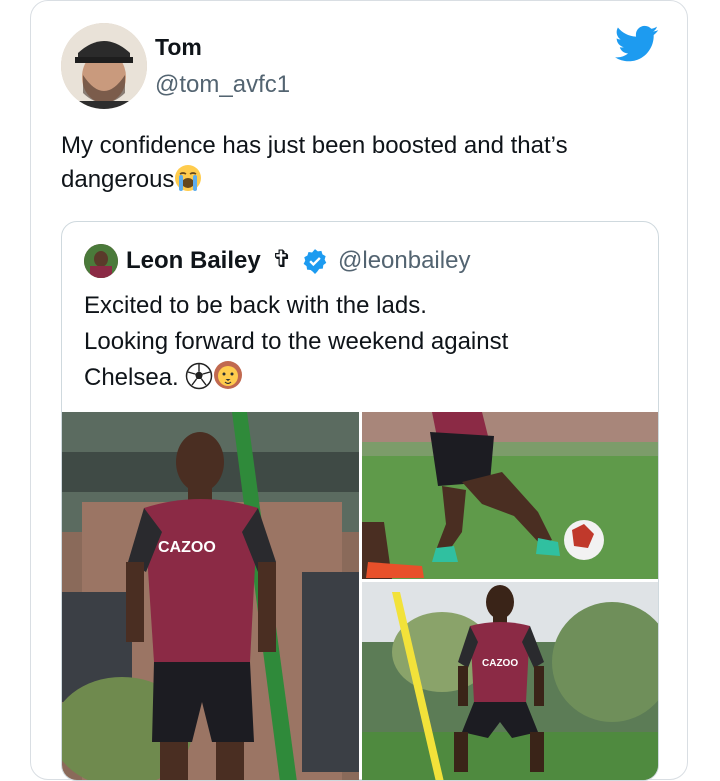 This screenshot has height=781, width=720. What do you see at coordinates (296, 341) in the screenshot?
I see `quoted-text-line2: Looking forward to the weekend against` at bounding box center [296, 341].